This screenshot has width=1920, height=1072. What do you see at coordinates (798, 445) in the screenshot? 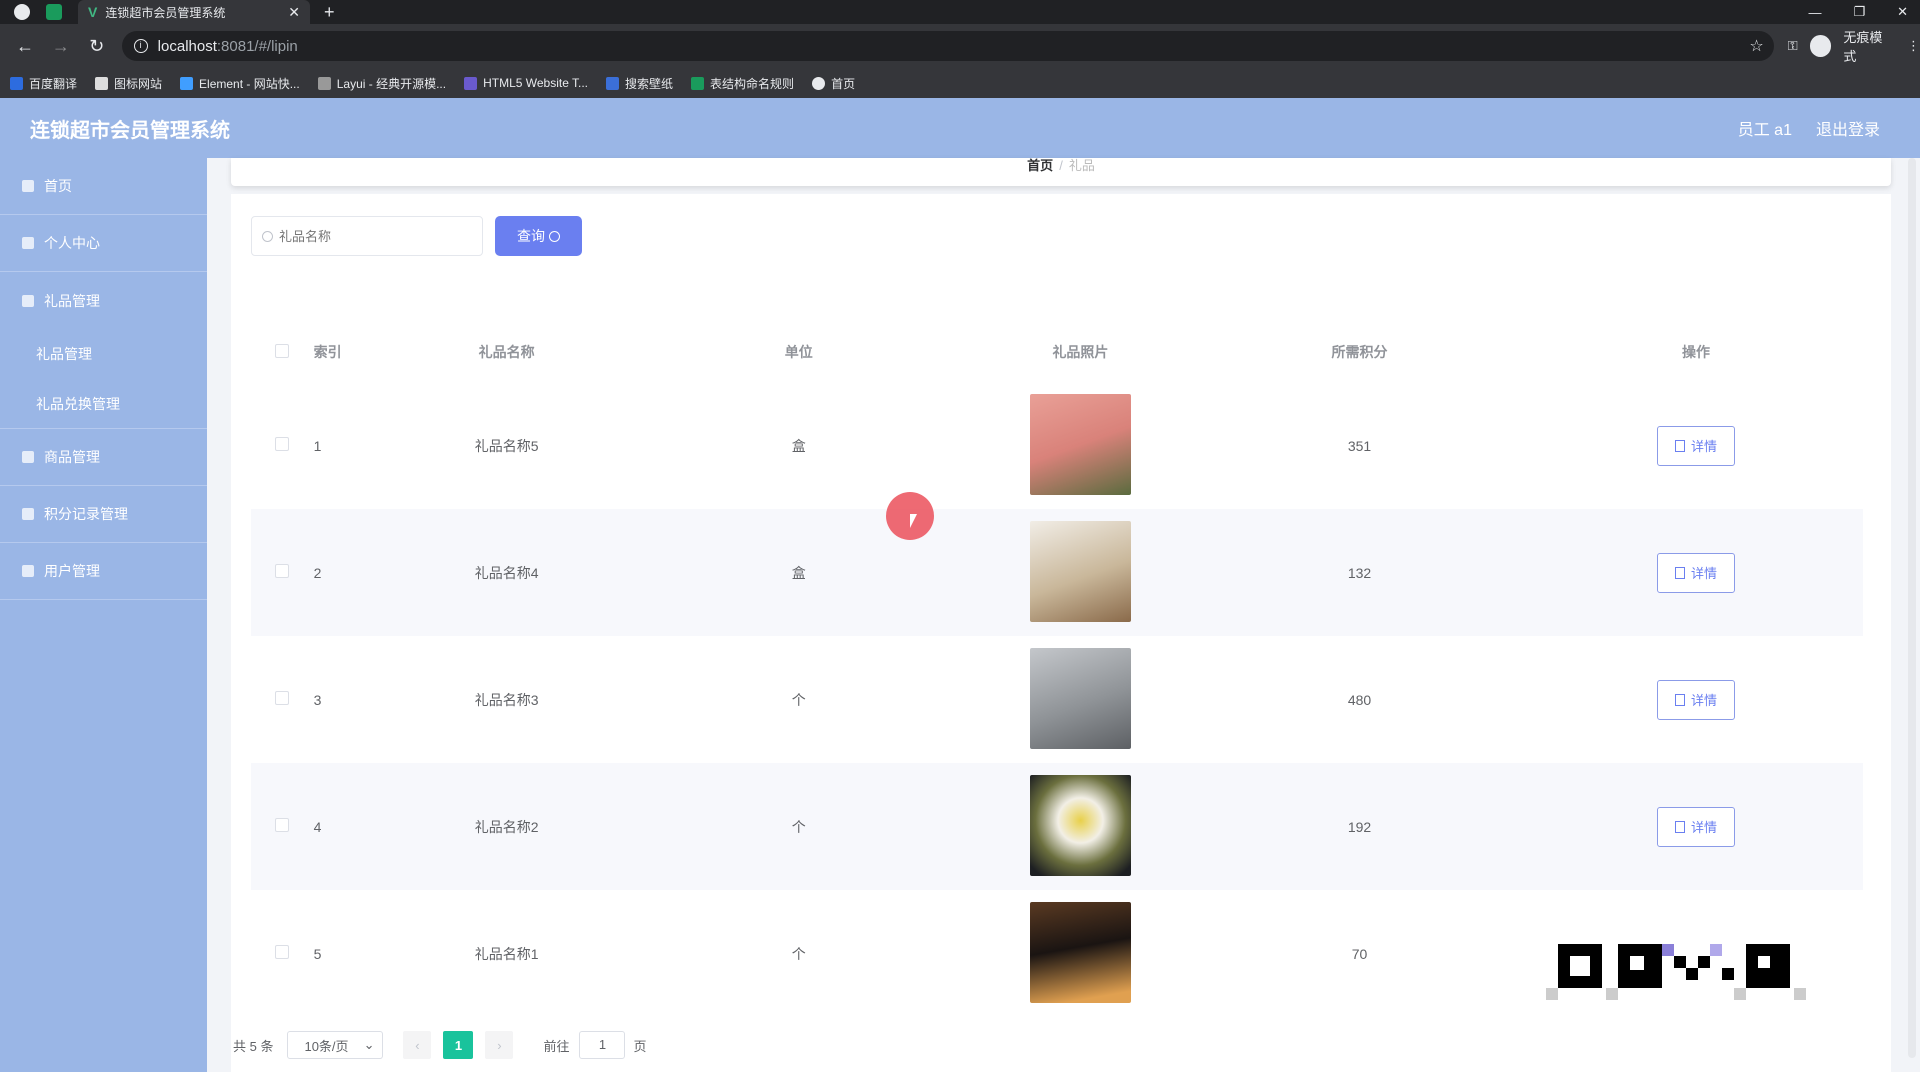
I see `cell-unit: 盒` at bounding box center [798, 445].